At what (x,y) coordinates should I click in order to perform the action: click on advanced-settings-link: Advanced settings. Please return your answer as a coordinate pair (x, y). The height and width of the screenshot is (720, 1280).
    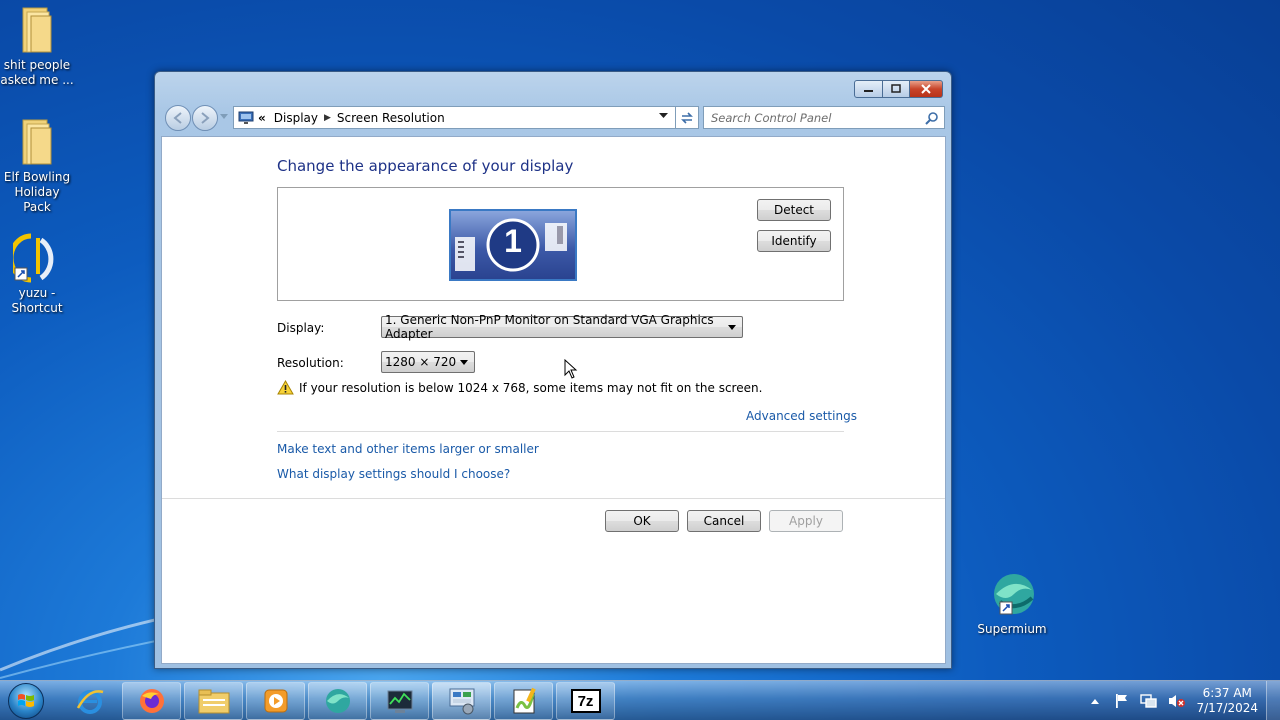
    Looking at the image, I should click on (801, 416).